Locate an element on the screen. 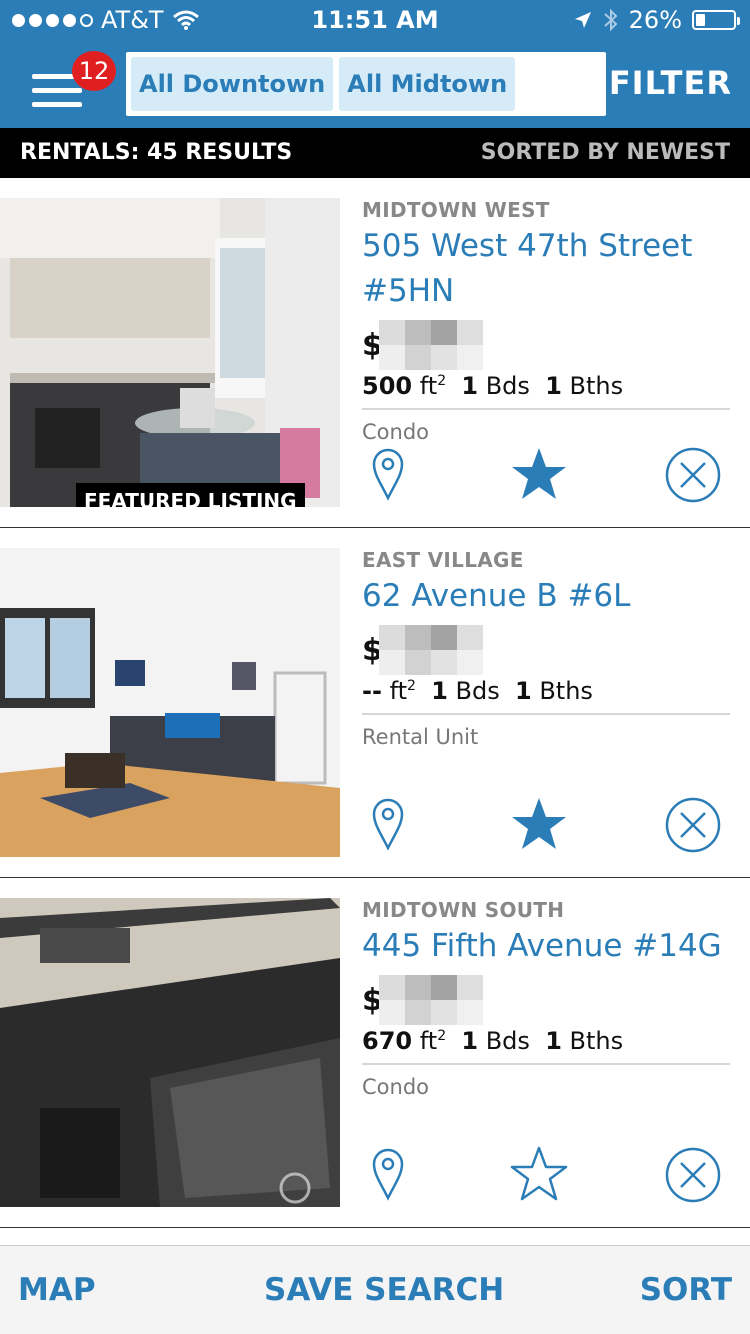  location-chip-downtown: All Downtown is located at coordinates (232, 84).